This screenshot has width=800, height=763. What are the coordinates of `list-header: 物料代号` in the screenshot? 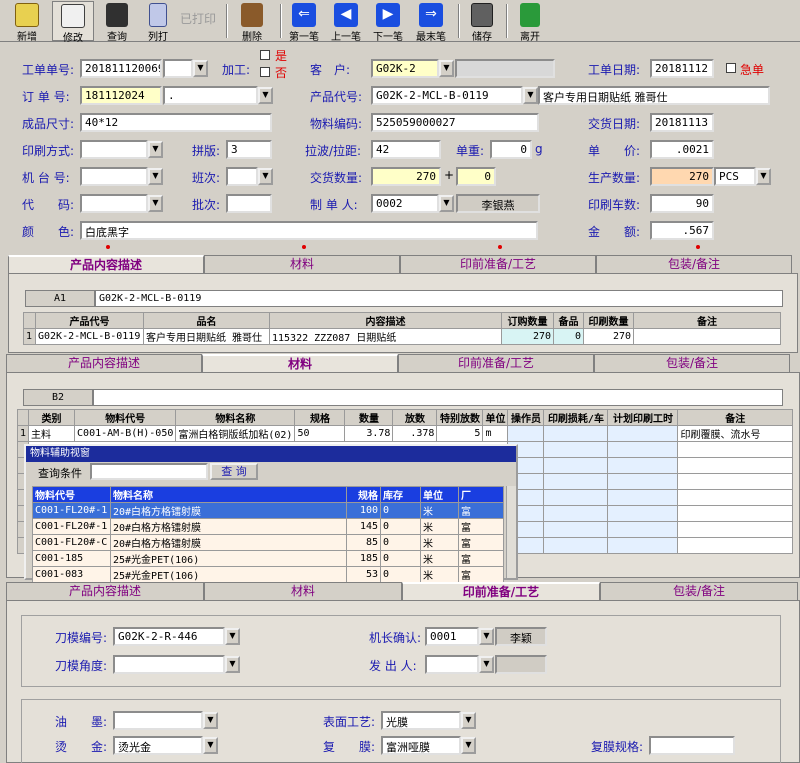 It's located at (71, 494).